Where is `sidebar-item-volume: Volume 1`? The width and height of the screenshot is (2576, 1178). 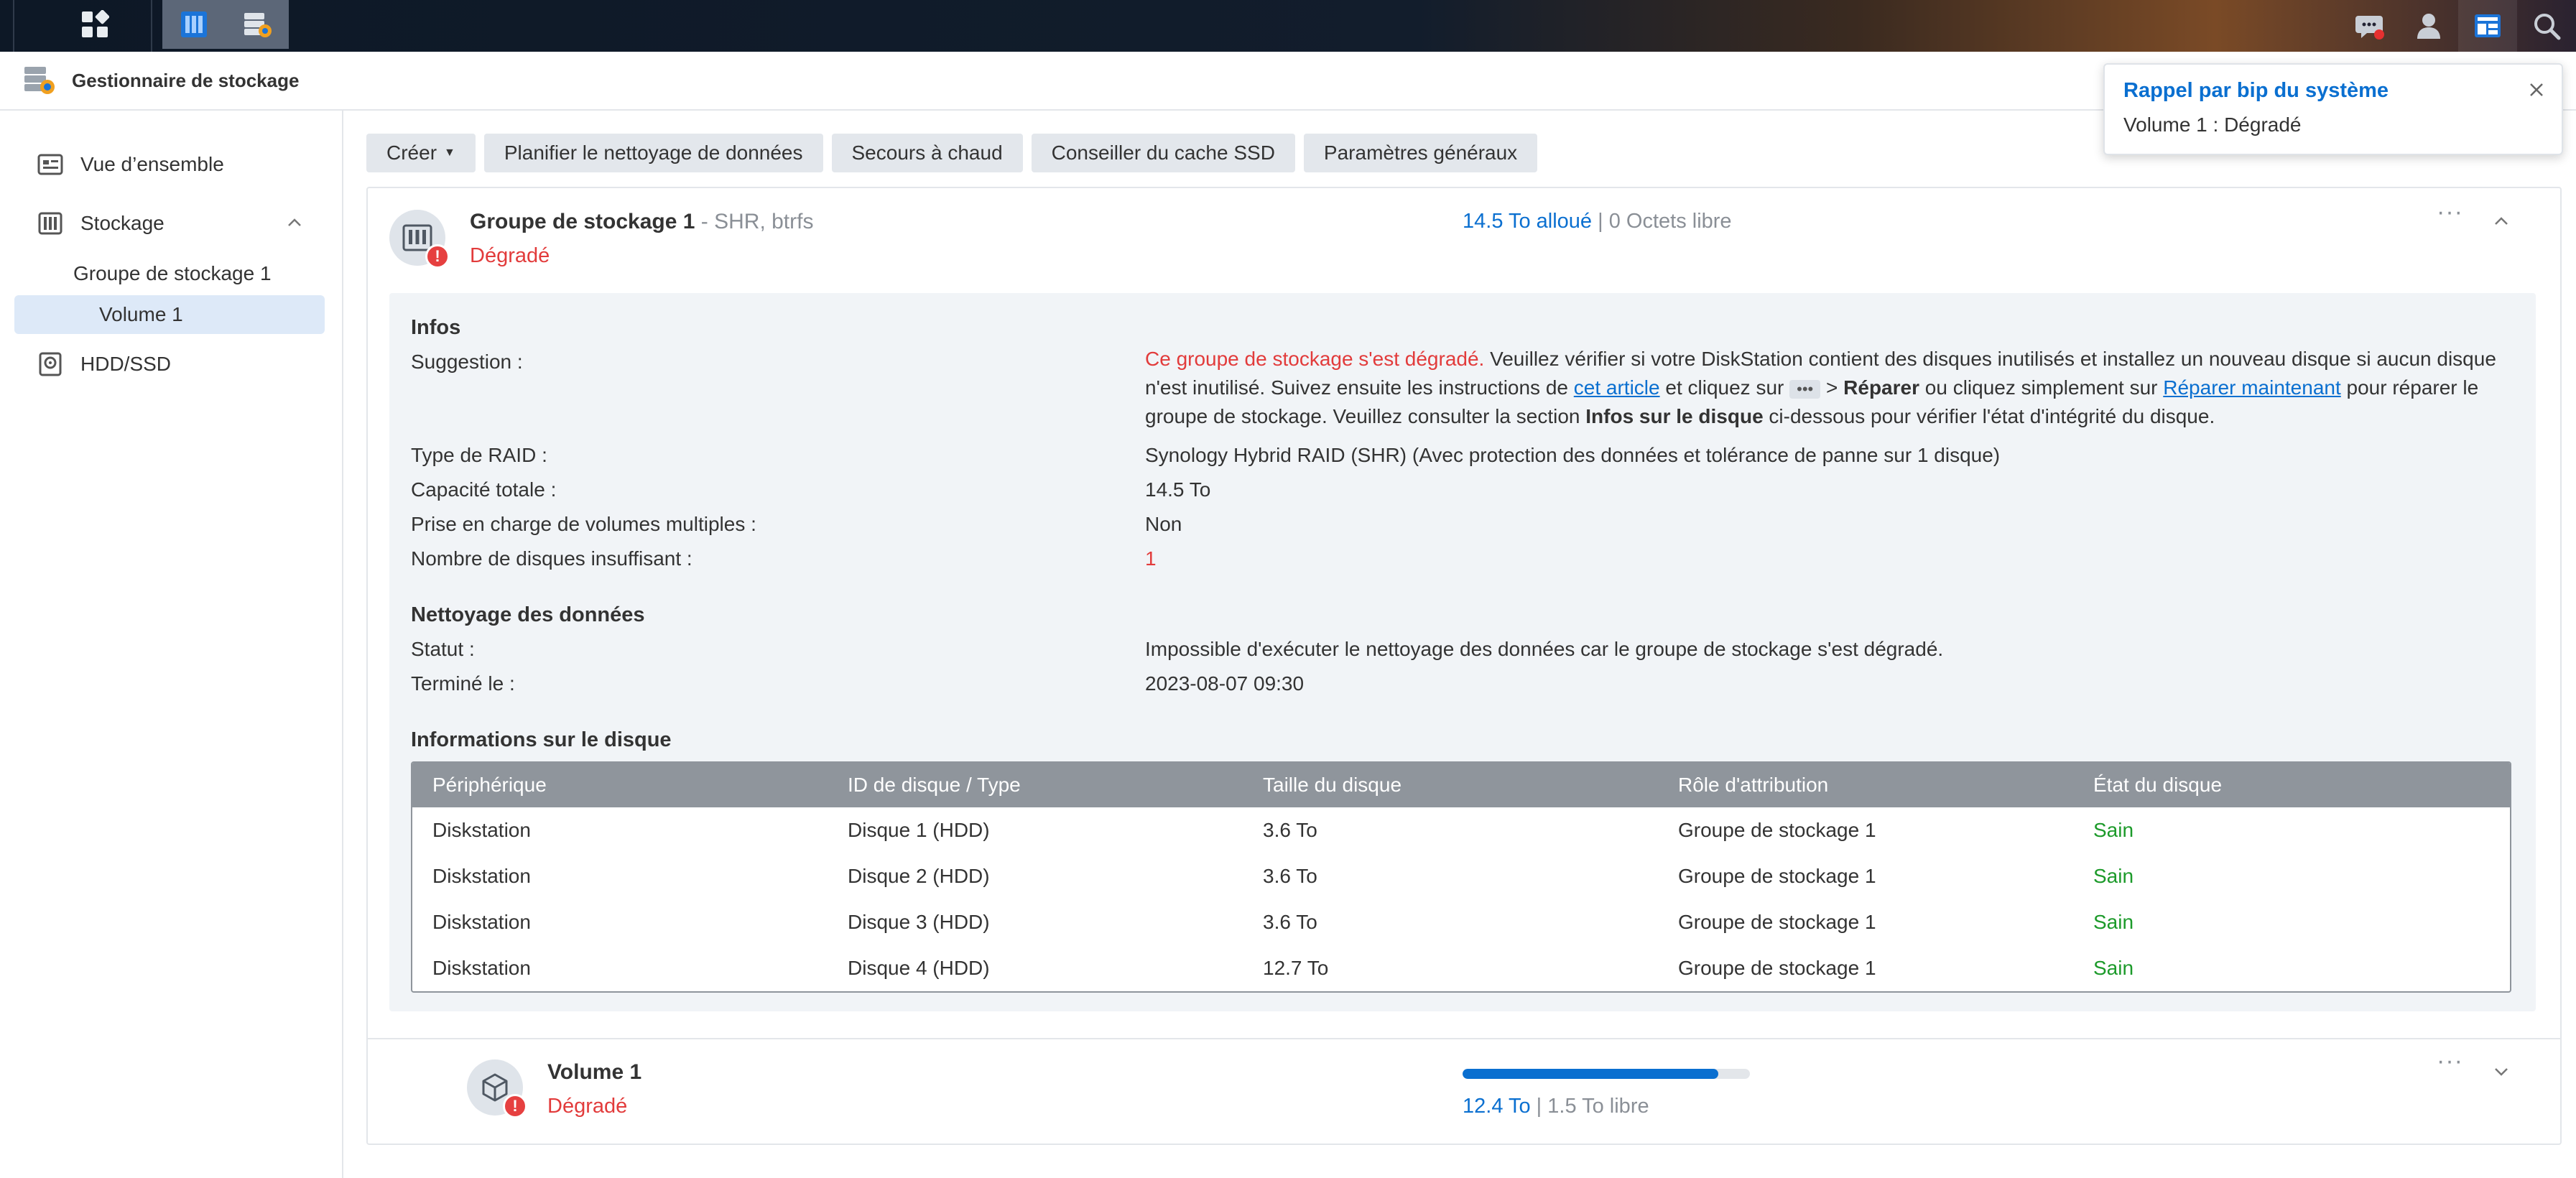 sidebar-item-volume: Volume 1 is located at coordinates (169, 314).